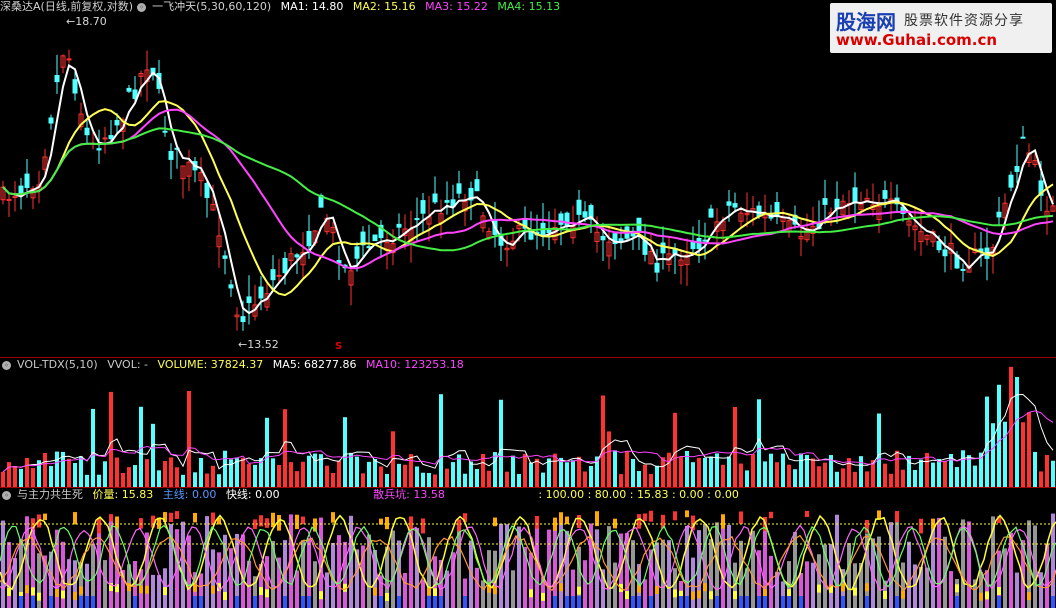 Image resolution: width=1056 pixels, height=608 pixels. Describe the element at coordinates (128, 364) in the screenshot. I see `vvol-readout: VVOL: -` at that location.